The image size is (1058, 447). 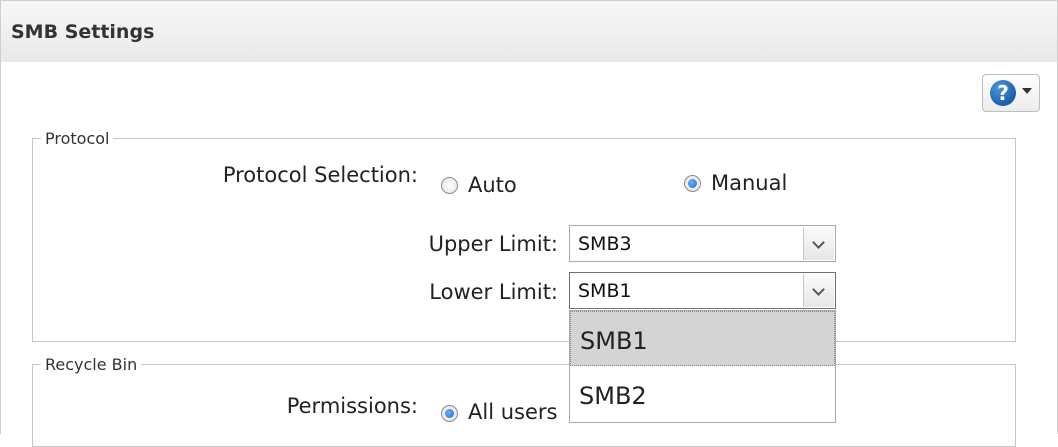 What do you see at coordinates (1003, 93) in the screenshot?
I see `help-icon: ?` at bounding box center [1003, 93].